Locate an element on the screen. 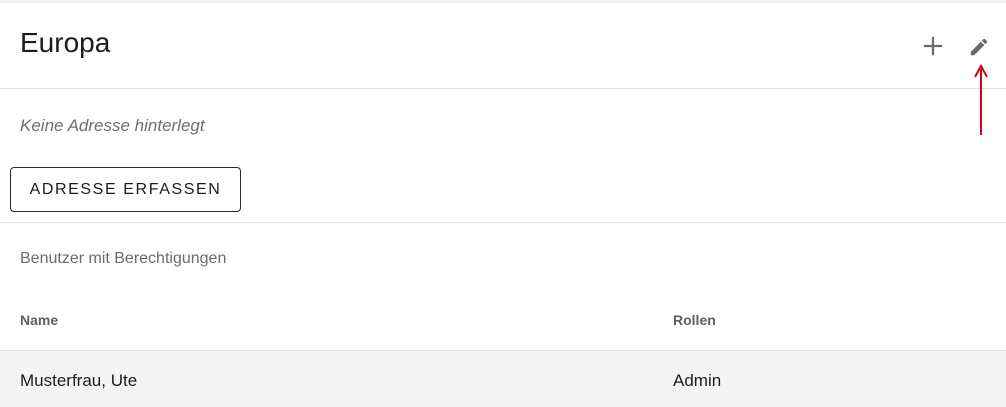  annotation-arrow is located at coordinates (981, 99).